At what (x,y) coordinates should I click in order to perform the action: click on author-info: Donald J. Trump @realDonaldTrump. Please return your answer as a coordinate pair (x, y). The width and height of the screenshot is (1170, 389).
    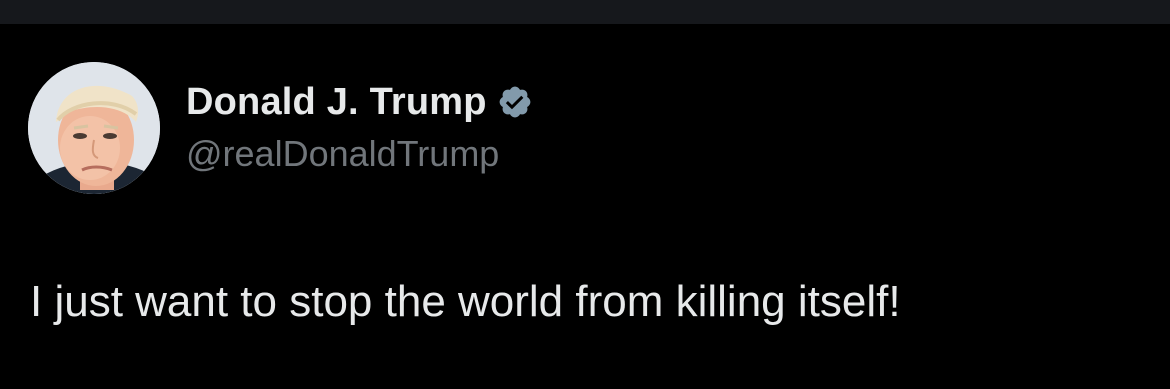
    Looking at the image, I should click on (359, 129).